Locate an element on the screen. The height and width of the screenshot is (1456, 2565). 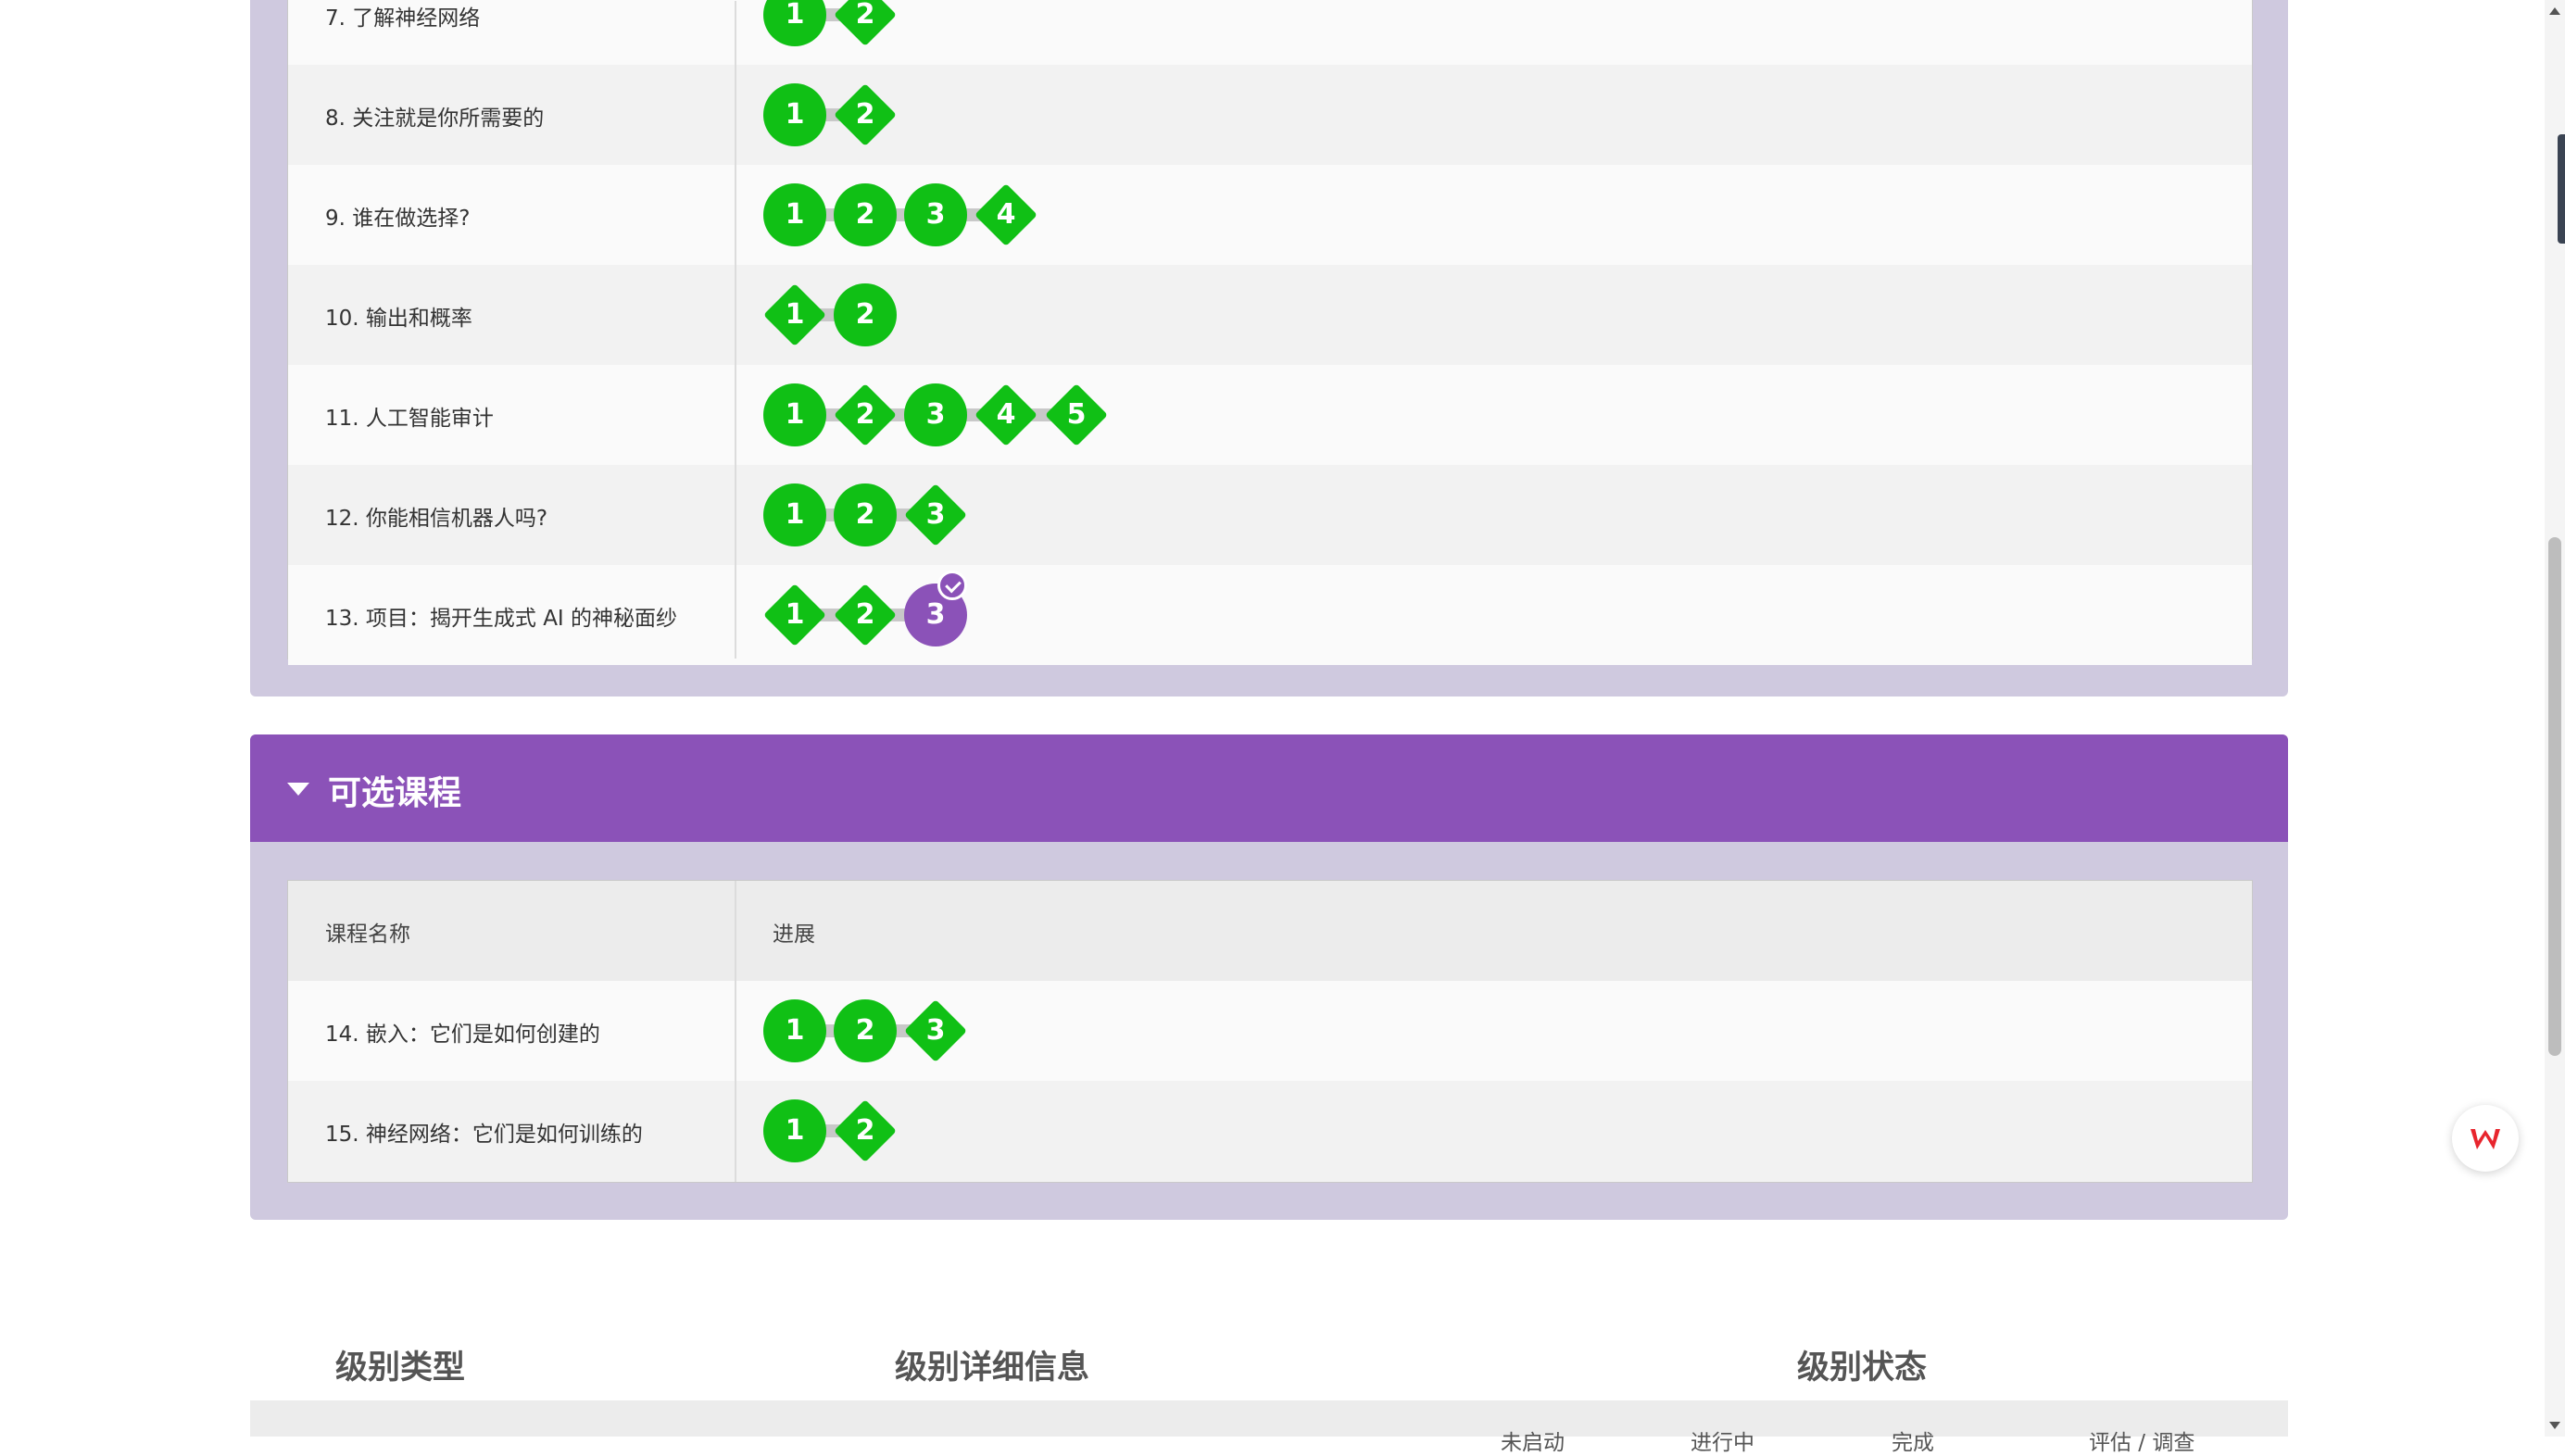
scroll-down-icon is located at coordinates (2554, 1425).